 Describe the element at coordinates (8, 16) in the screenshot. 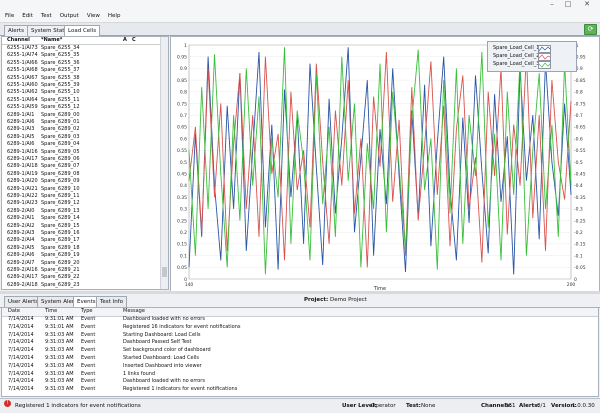

I see `menu-file: File` at that location.